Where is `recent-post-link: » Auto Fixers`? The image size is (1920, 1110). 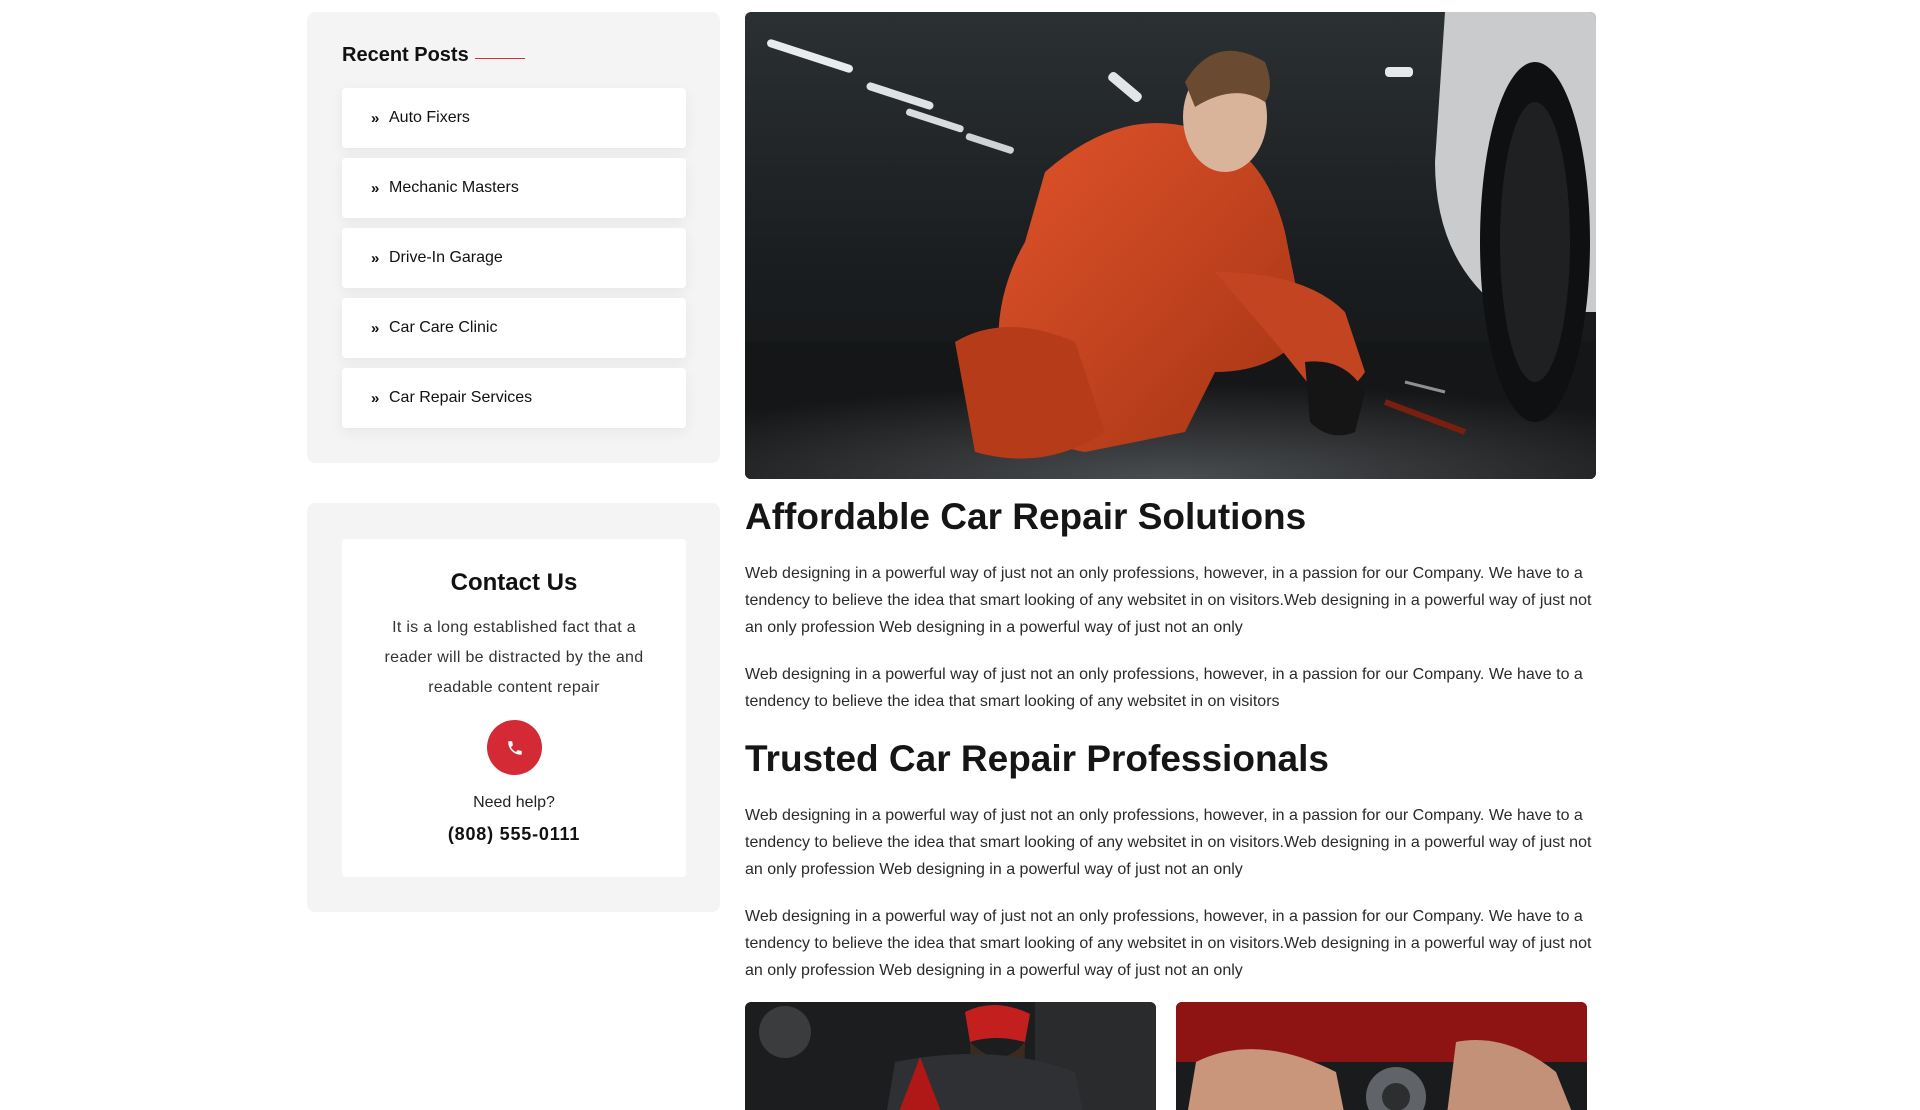
recent-post-link: » Auto Fixers is located at coordinates (514, 118).